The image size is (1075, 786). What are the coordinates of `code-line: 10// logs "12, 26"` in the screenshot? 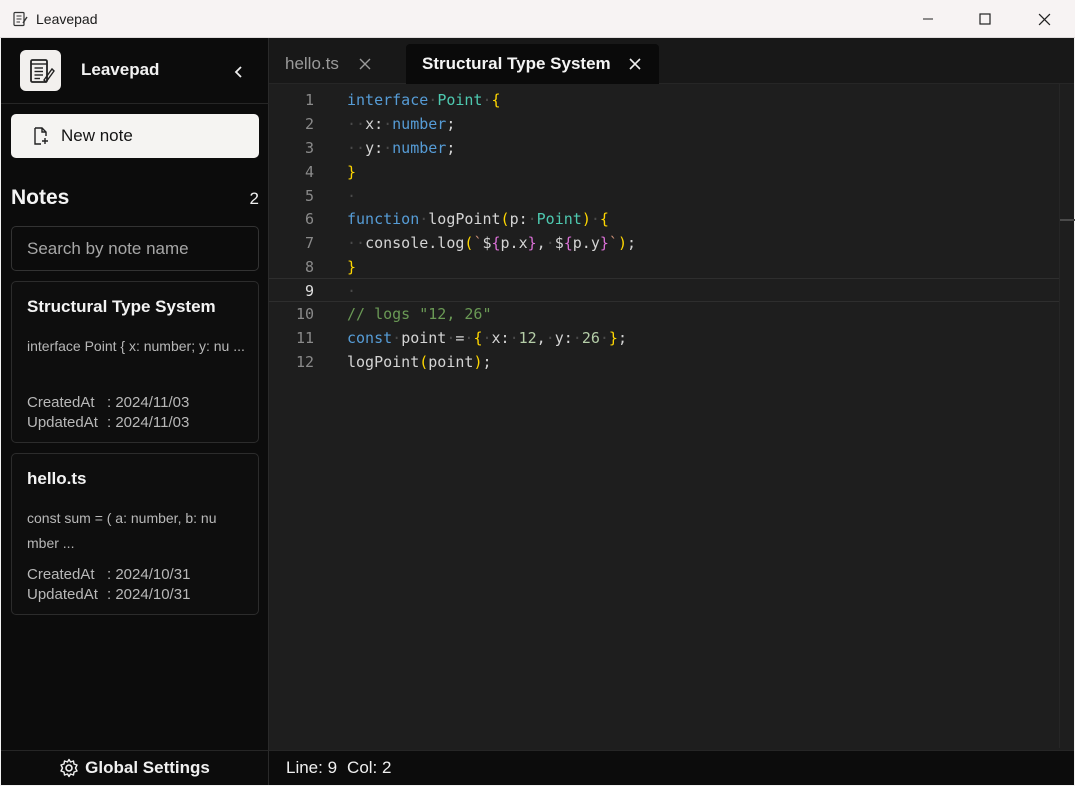 It's located at (393, 314).